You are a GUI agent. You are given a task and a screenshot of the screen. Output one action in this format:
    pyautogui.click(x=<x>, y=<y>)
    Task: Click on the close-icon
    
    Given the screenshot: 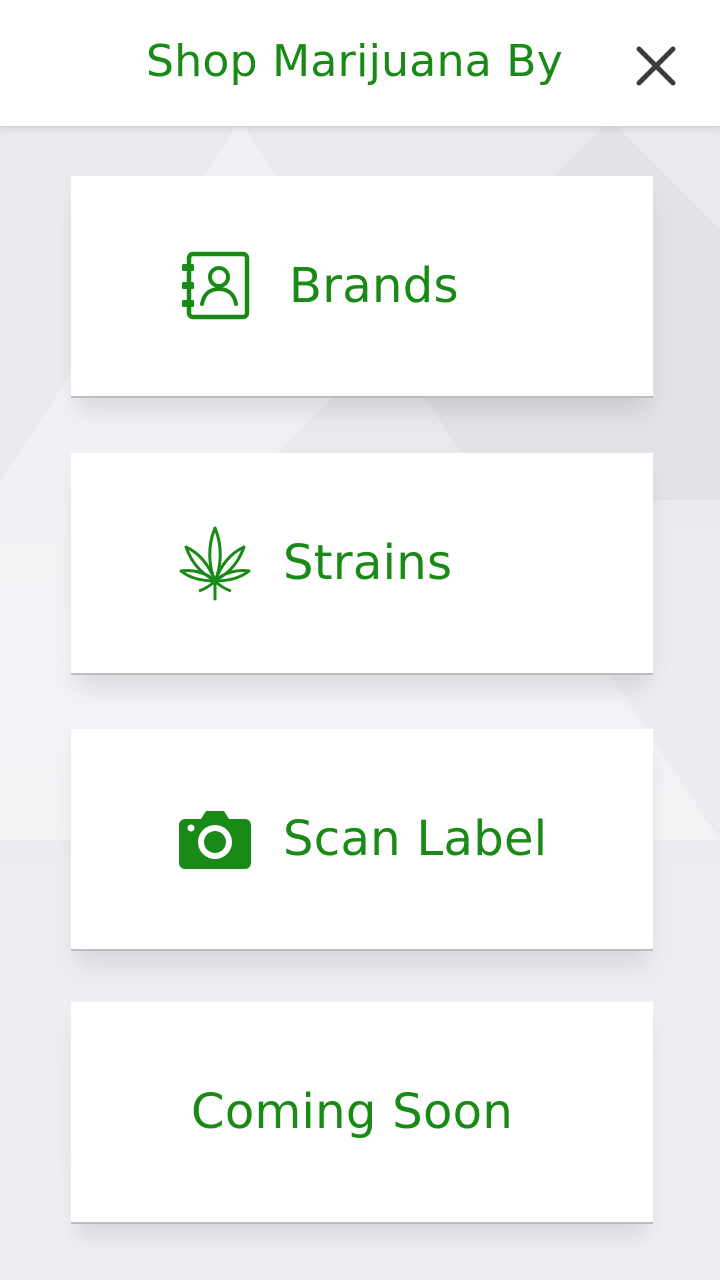 What is the action you would take?
    pyautogui.click(x=656, y=66)
    